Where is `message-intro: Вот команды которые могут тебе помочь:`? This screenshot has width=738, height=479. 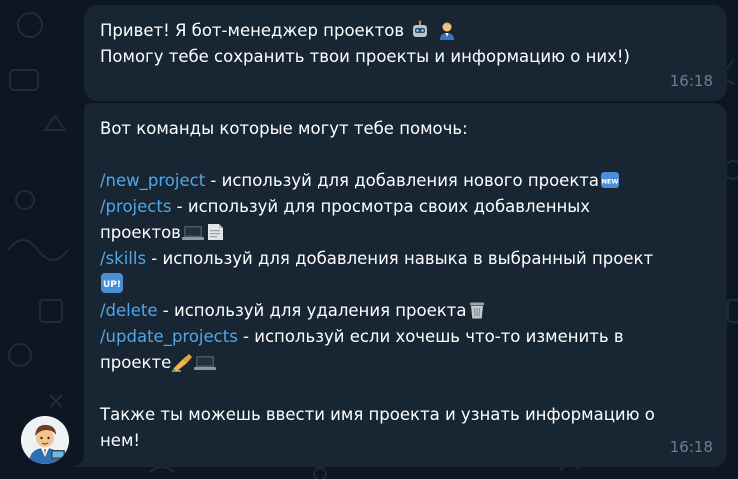 message-intro: Вот команды которые могут тебе помочь: is located at coordinates (284, 128).